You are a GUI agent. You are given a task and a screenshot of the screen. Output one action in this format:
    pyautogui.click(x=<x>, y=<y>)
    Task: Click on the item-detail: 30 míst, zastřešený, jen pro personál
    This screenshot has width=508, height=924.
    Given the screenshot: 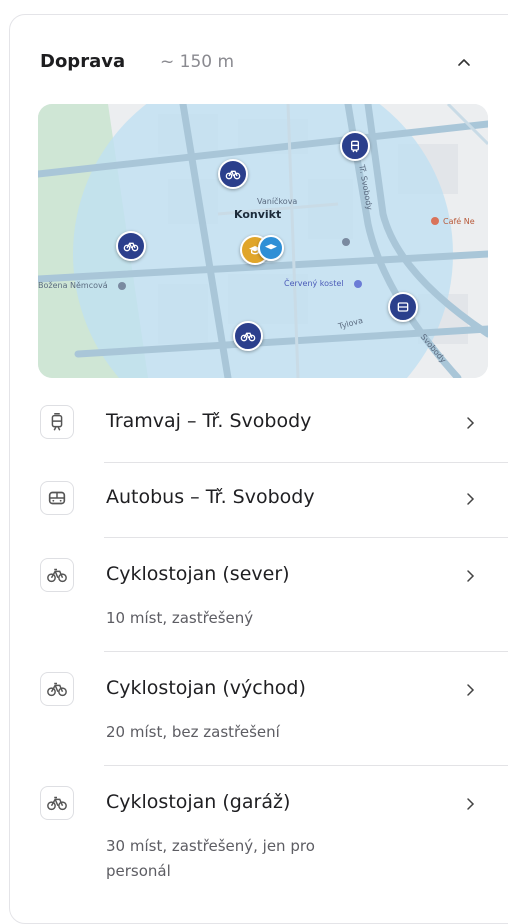 What is the action you would take?
    pyautogui.click(x=210, y=858)
    